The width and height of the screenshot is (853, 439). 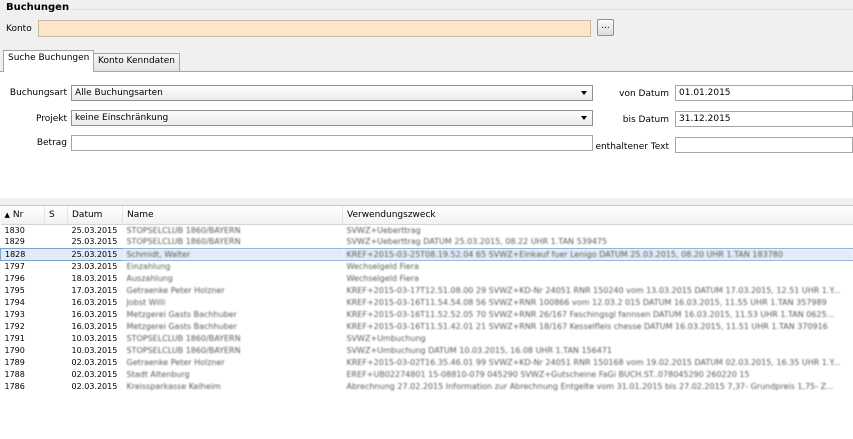 I want to click on cell-nr: 1788, so click(x=14, y=374).